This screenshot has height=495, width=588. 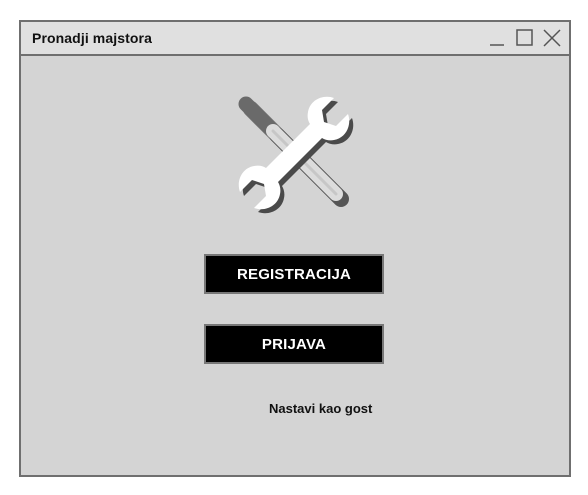 I want to click on login-button: PRIJAVA, so click(x=294, y=344).